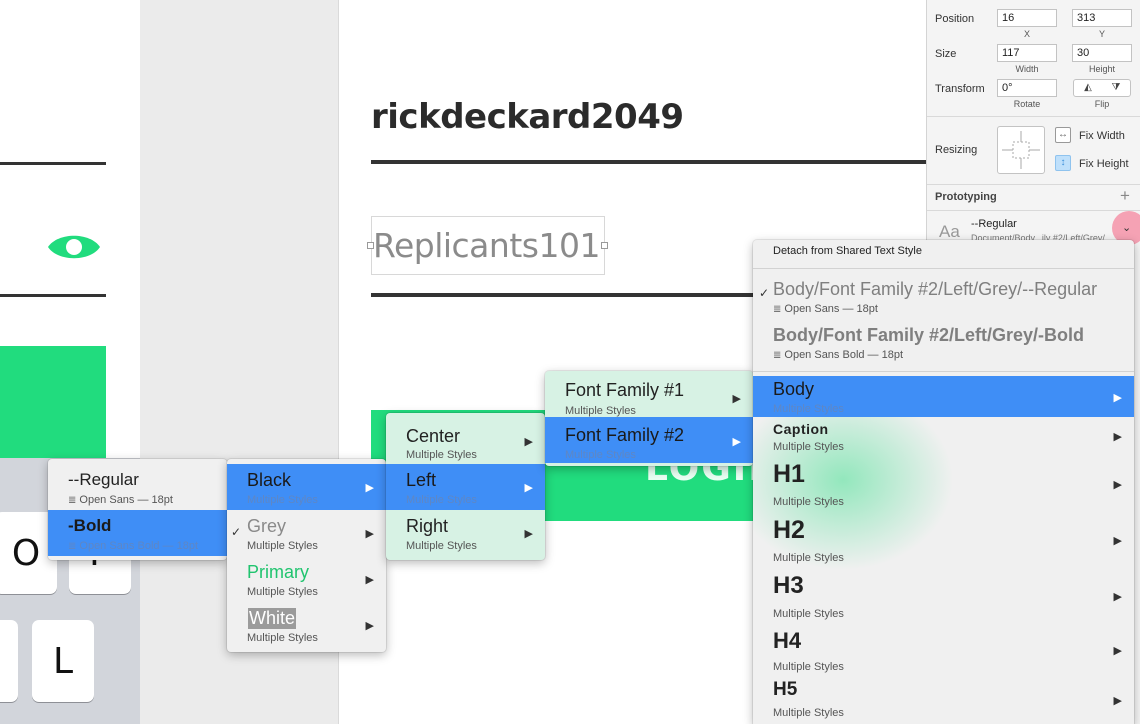 This screenshot has width=1140, height=724. What do you see at coordinates (1102, 136) in the screenshot?
I see `fix-width-label: Fix Width` at bounding box center [1102, 136].